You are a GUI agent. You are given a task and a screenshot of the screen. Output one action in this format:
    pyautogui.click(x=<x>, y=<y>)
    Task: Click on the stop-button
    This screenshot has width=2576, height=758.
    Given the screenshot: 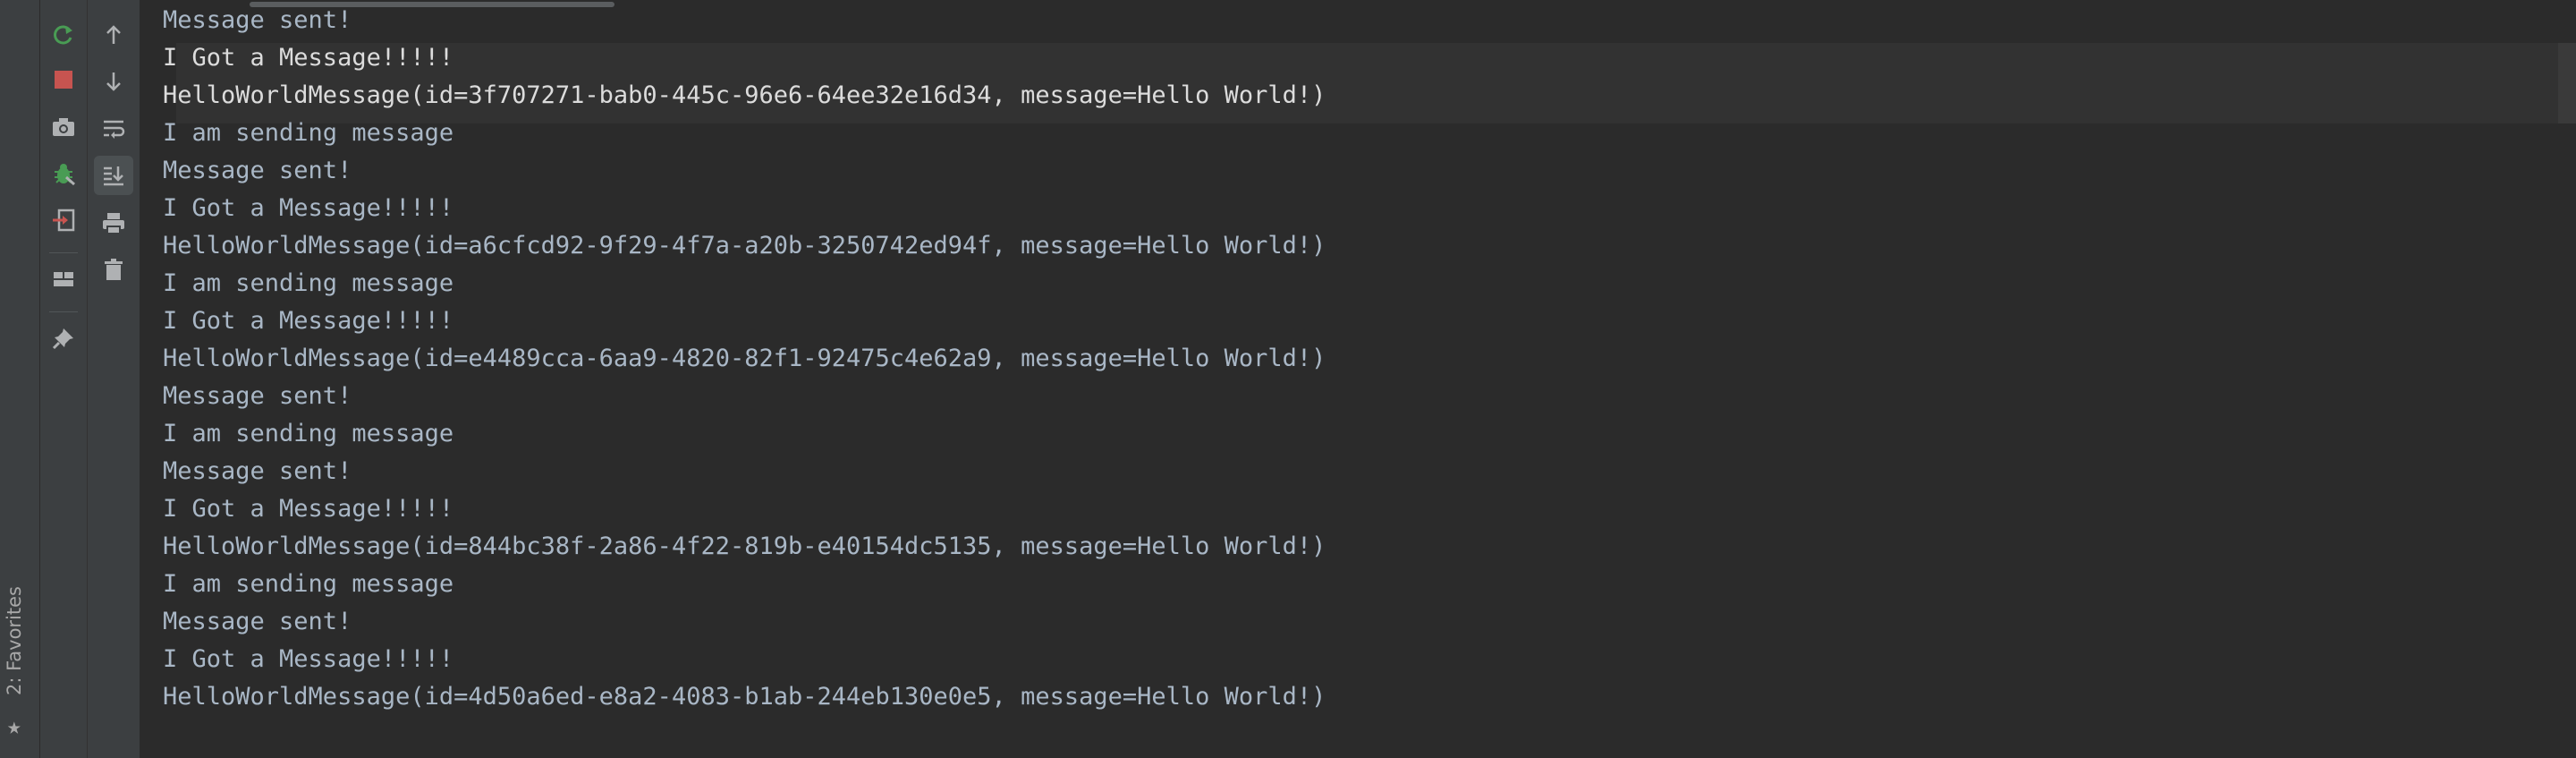 What is the action you would take?
    pyautogui.click(x=63, y=79)
    